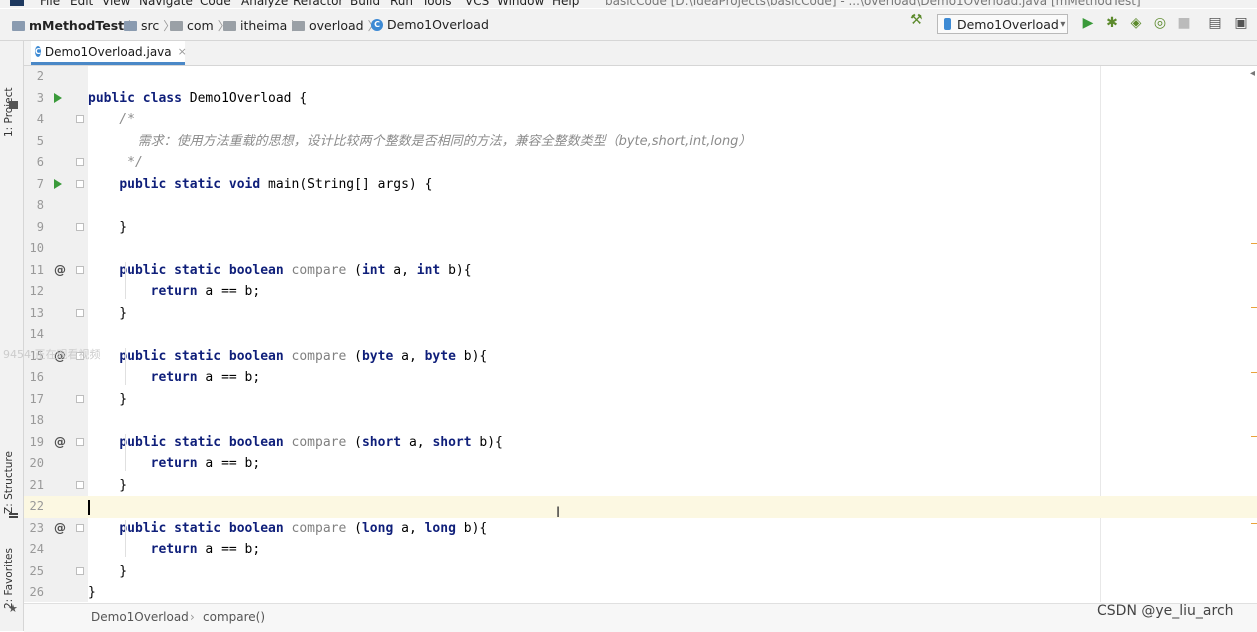 This screenshot has width=1257, height=632. I want to click on menu-build: Build, so click(365, 4).